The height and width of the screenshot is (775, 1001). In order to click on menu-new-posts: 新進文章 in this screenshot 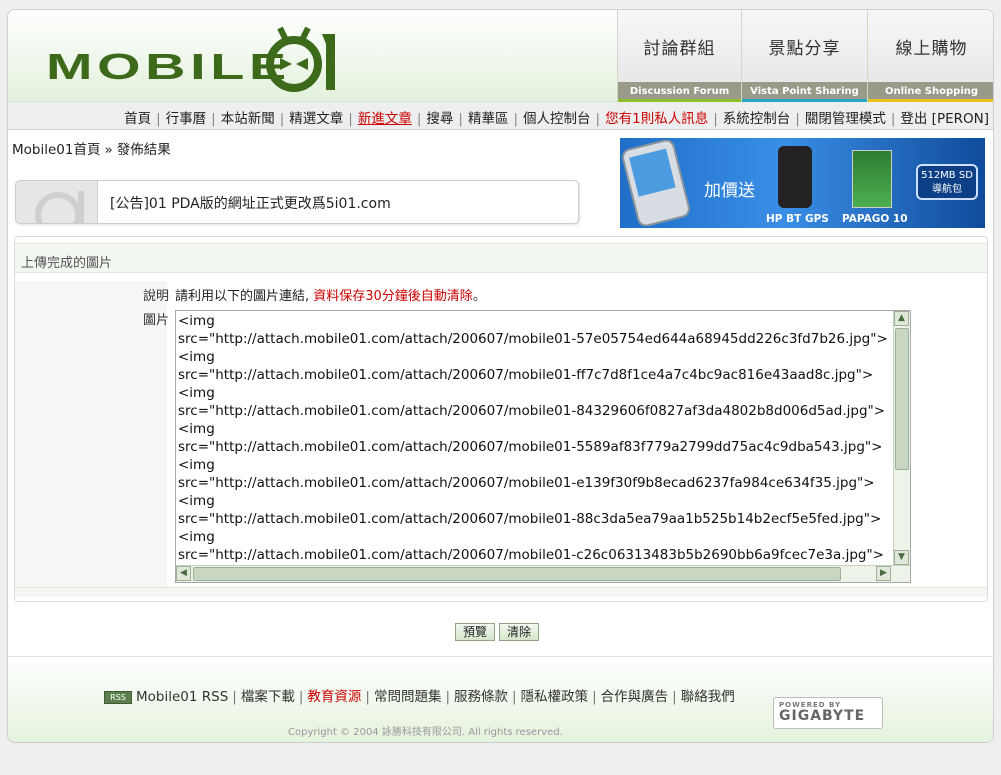, I will do `click(385, 119)`.